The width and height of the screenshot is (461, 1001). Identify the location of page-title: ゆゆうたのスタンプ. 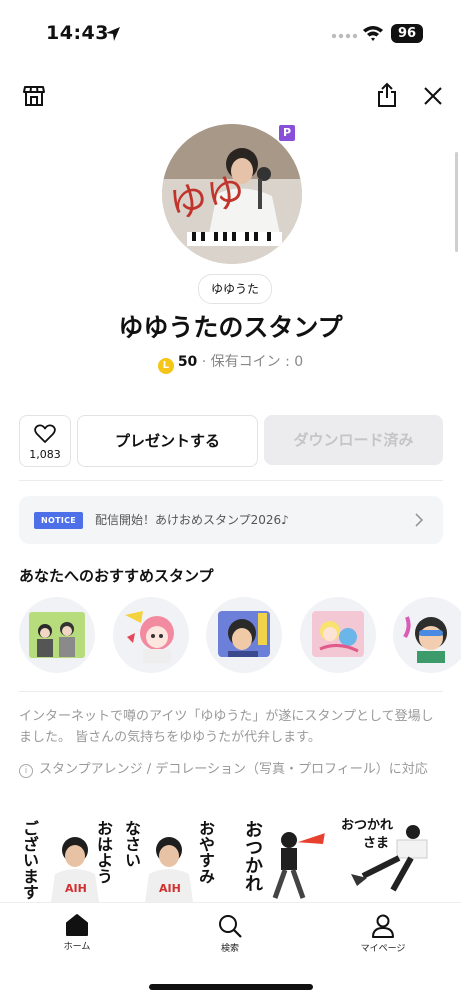
(230, 327).